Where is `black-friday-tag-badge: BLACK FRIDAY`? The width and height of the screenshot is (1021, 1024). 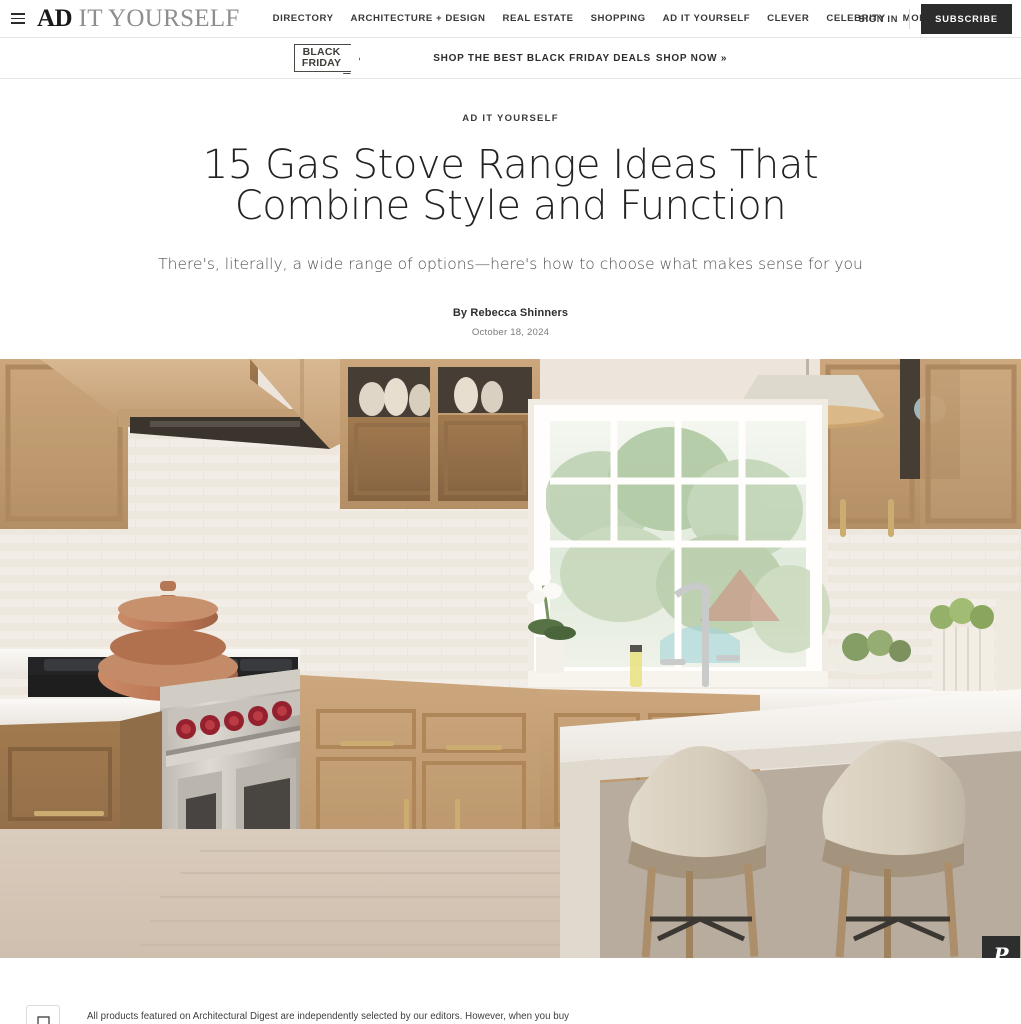 black-friday-tag-badge: BLACK FRIDAY is located at coordinates (322, 58).